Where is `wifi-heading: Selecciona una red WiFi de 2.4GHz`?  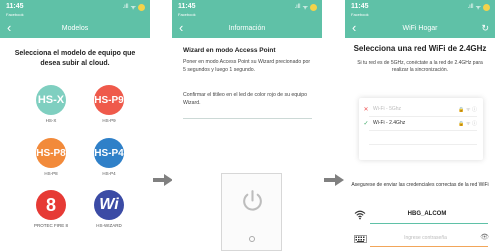 wifi-heading: Selecciona una red WiFi de 2.4GHz is located at coordinates (420, 48).